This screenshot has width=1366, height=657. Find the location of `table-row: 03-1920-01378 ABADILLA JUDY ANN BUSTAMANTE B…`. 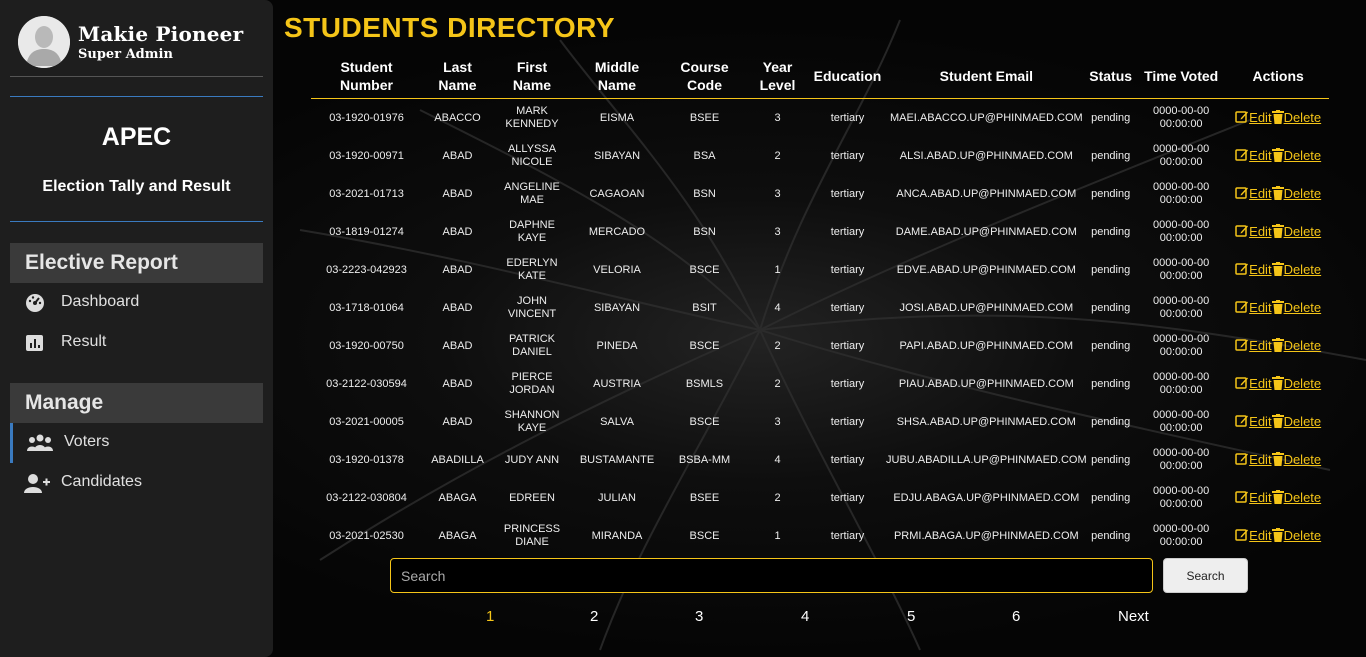

table-row: 03-1920-01378 ABADILLA JUDY ANN BUSTAMANTE B… is located at coordinates (820, 460).